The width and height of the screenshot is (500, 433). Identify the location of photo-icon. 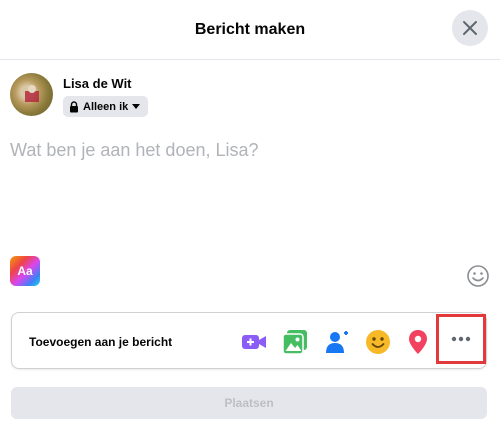
(294, 342).